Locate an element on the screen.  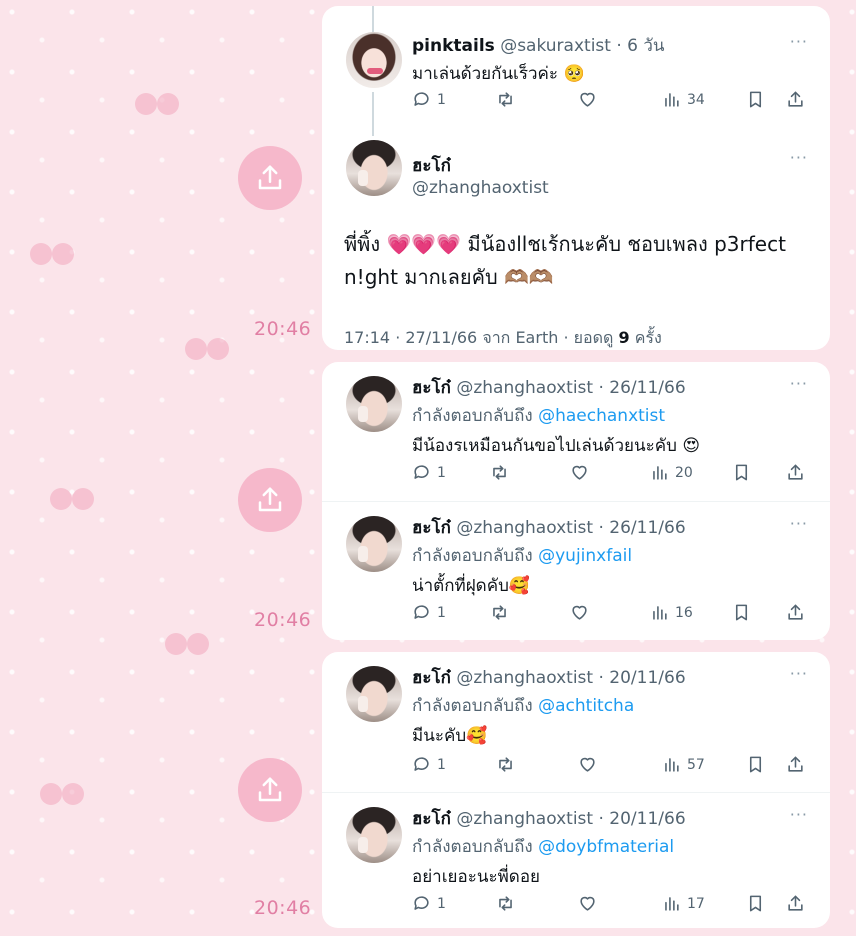
replying-to: กำลังตอบกลับถึง @yujinxfail is located at coordinates (522, 555).